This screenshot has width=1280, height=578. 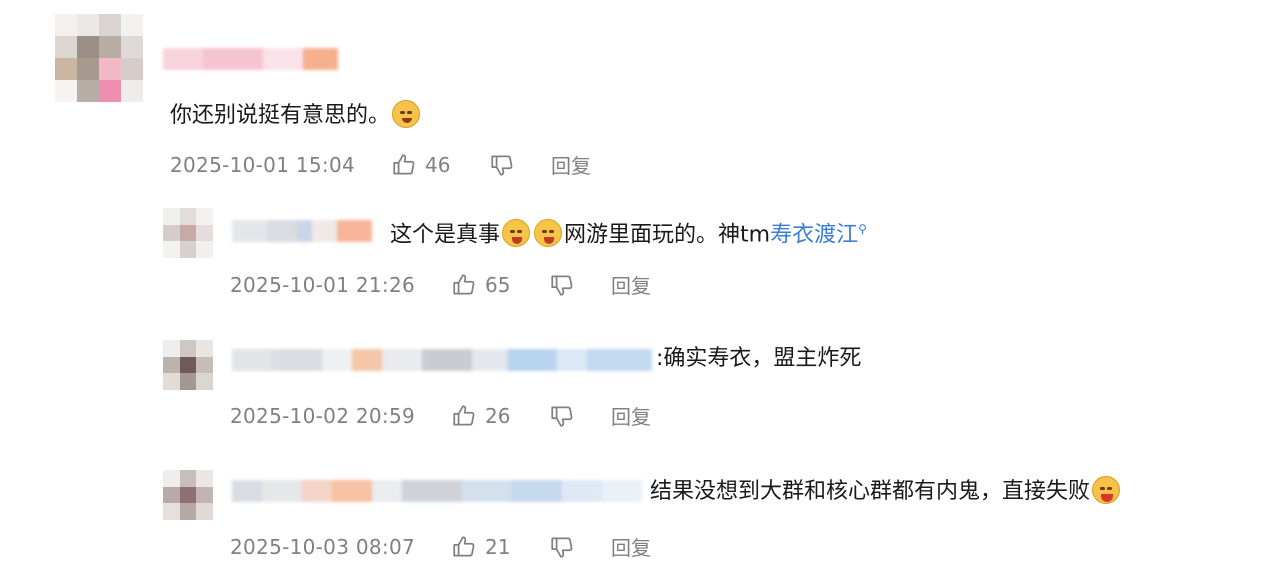 I want to click on comment-meta: 2025-10-01 21:26 65 回复, so click(x=440, y=284).